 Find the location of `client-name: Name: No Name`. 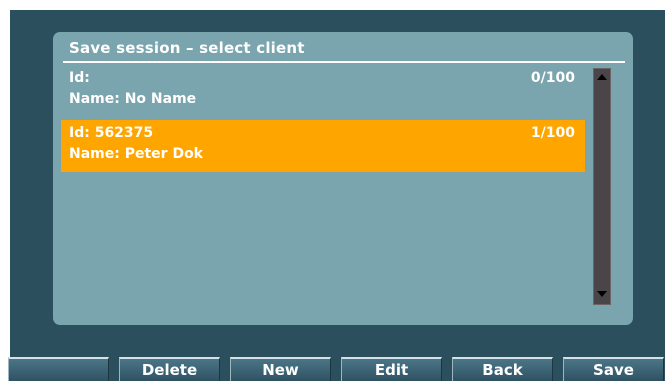

client-name: Name: No Name is located at coordinates (133, 99).